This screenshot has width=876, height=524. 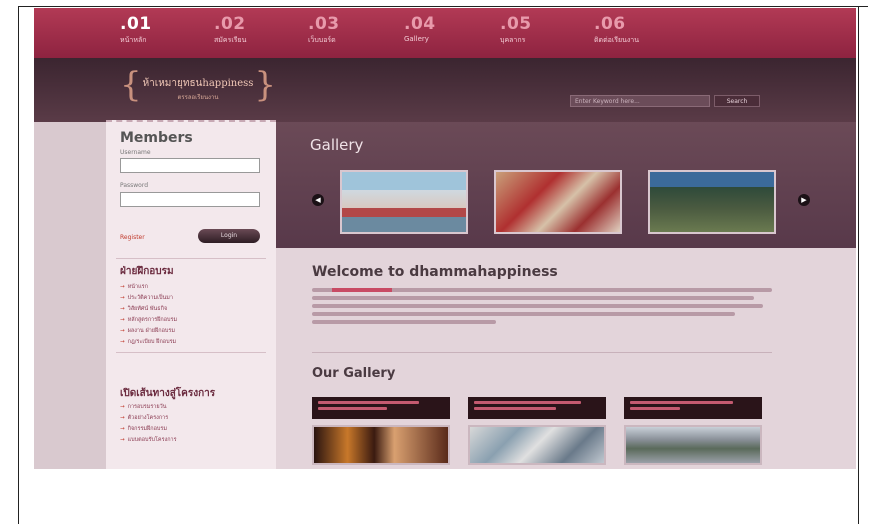 I want to click on nav-item-register: .02 สมัครเรียน, so click(x=230, y=30).